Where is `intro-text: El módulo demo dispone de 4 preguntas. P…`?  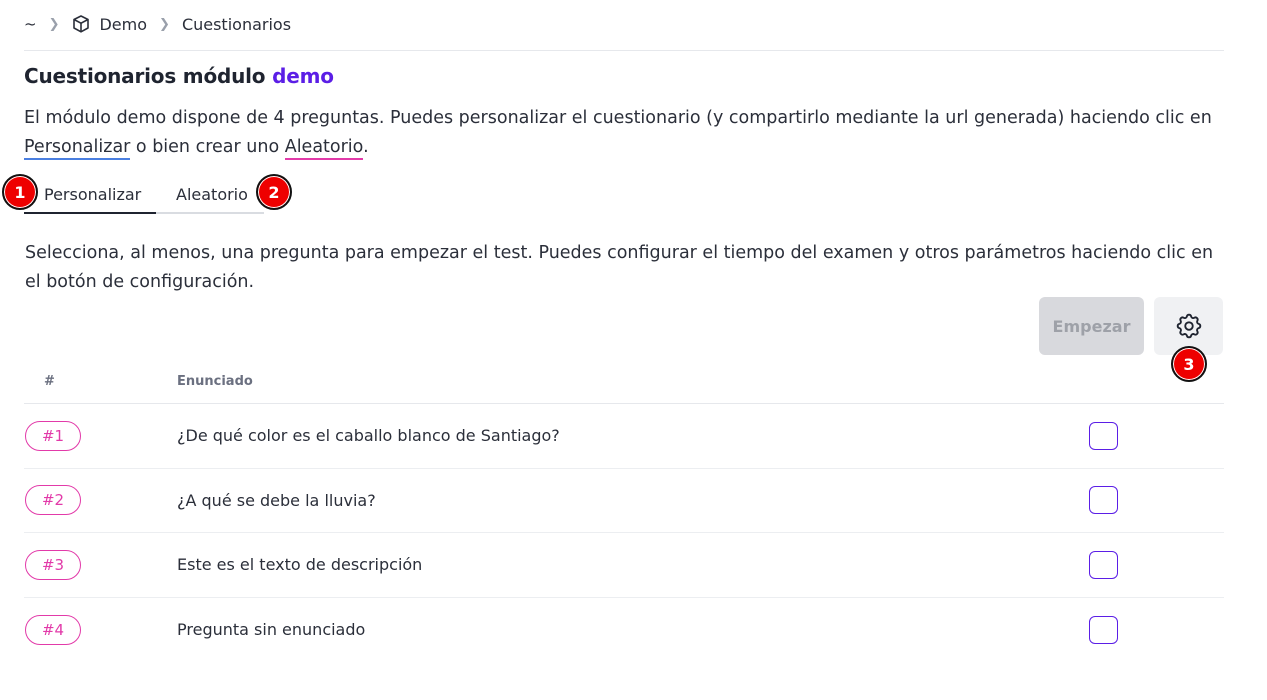
intro-text: El módulo demo dispone de 4 preguntas. P… is located at coordinates (629, 133).